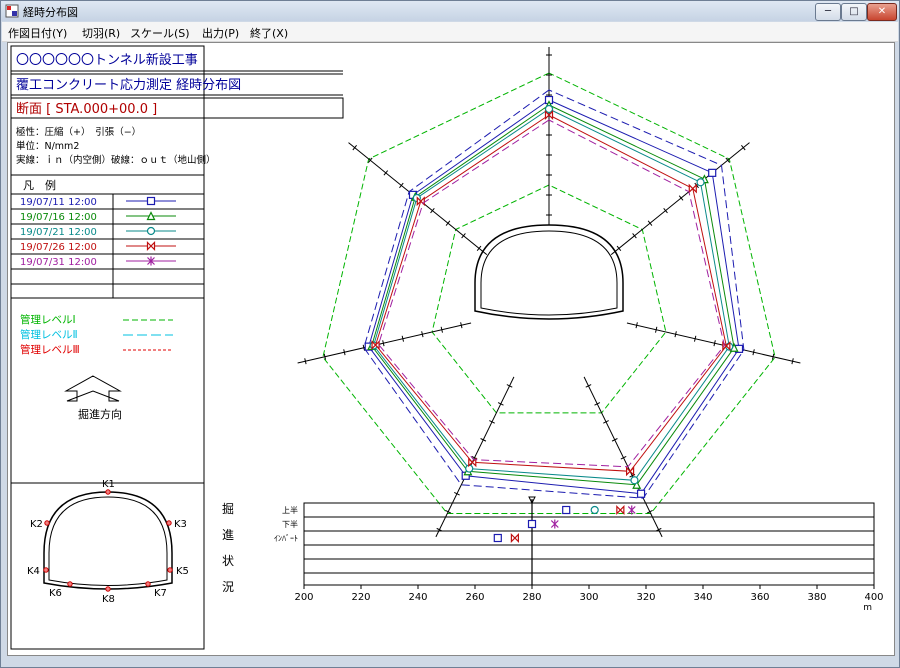  What do you see at coordinates (450, 11) in the screenshot?
I see `title-bar: 経時分布図 ─ □ ✕` at bounding box center [450, 11].